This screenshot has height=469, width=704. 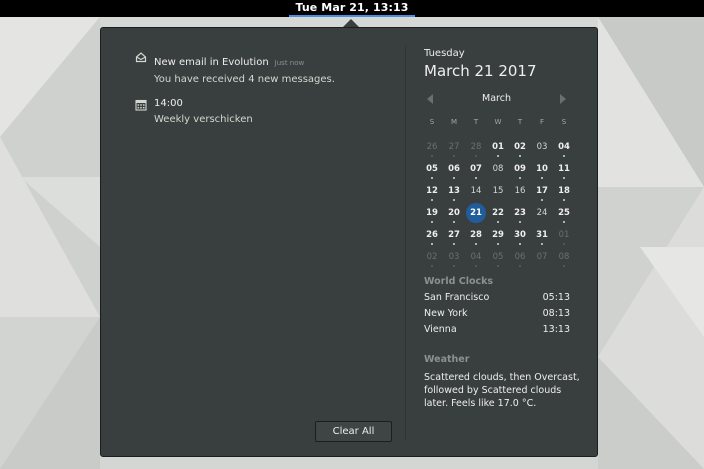 What do you see at coordinates (542, 169) in the screenshot?
I see `calendar-day: 10` at bounding box center [542, 169].